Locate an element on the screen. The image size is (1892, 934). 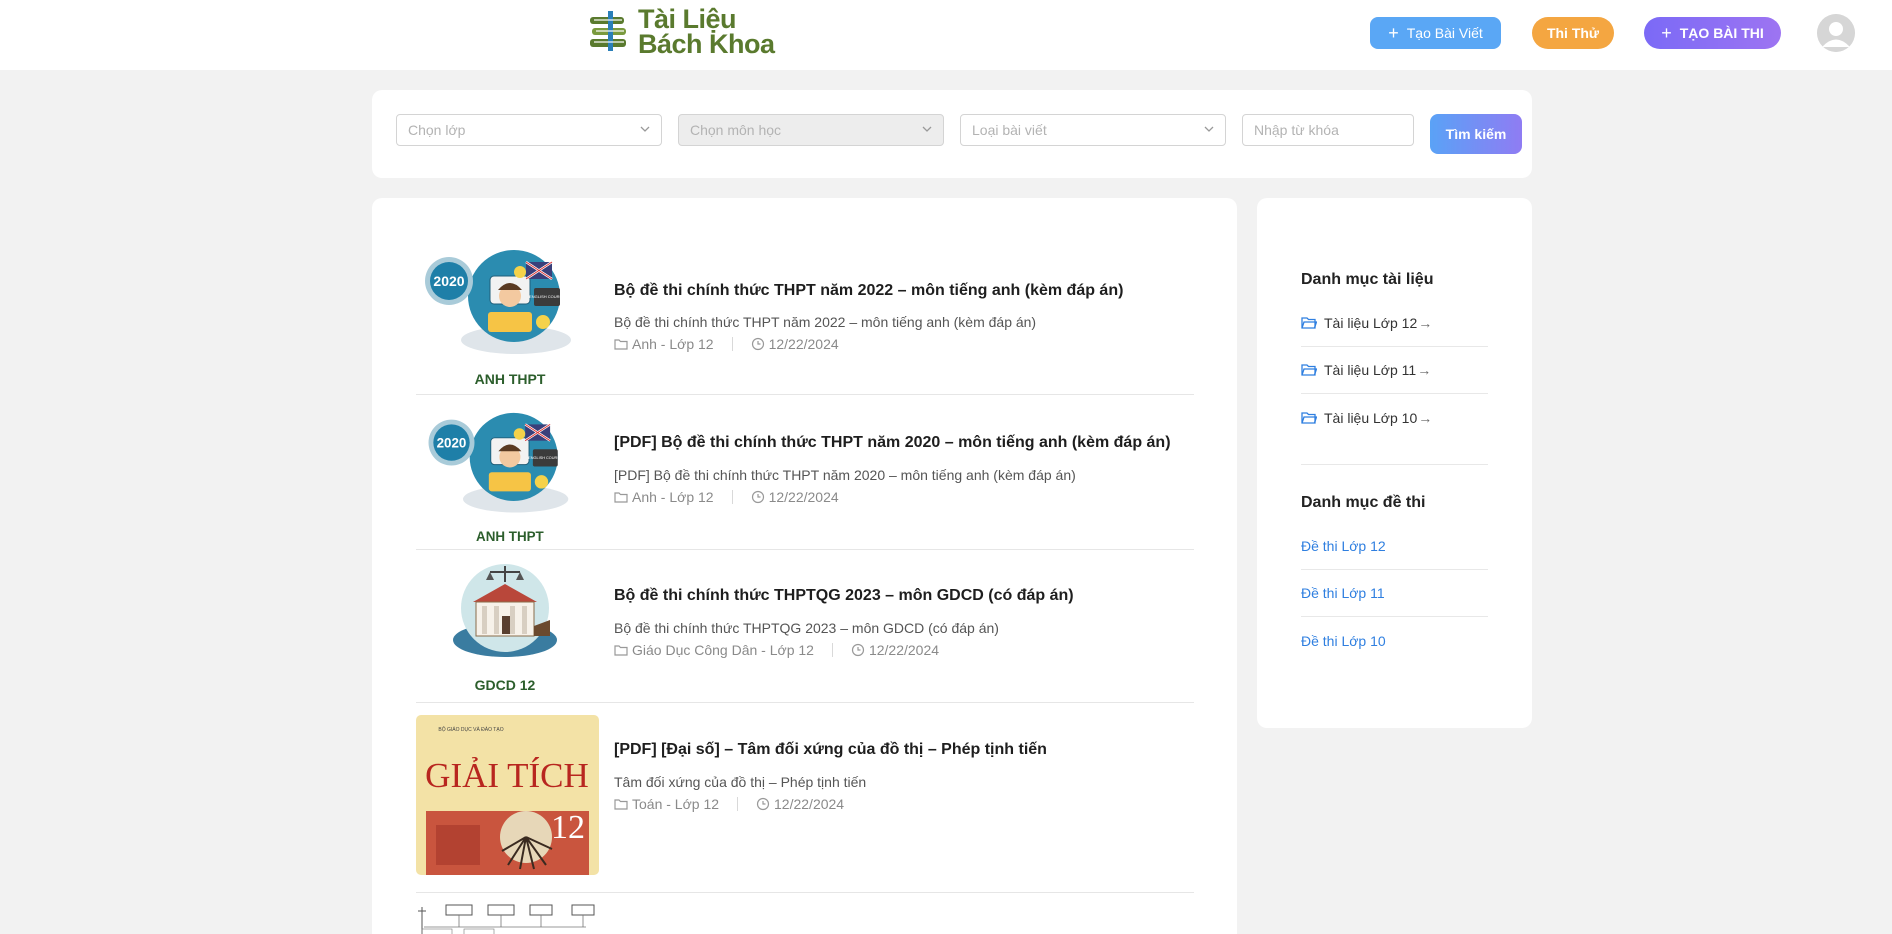
create-post-button: + Tạo Bài Viết is located at coordinates (1435, 33).